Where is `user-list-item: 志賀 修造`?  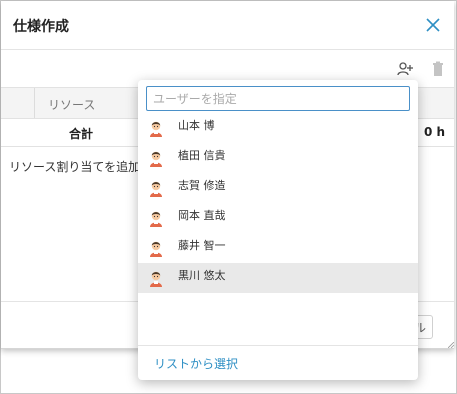 user-list-item: 志賀 修造 is located at coordinates (278, 188).